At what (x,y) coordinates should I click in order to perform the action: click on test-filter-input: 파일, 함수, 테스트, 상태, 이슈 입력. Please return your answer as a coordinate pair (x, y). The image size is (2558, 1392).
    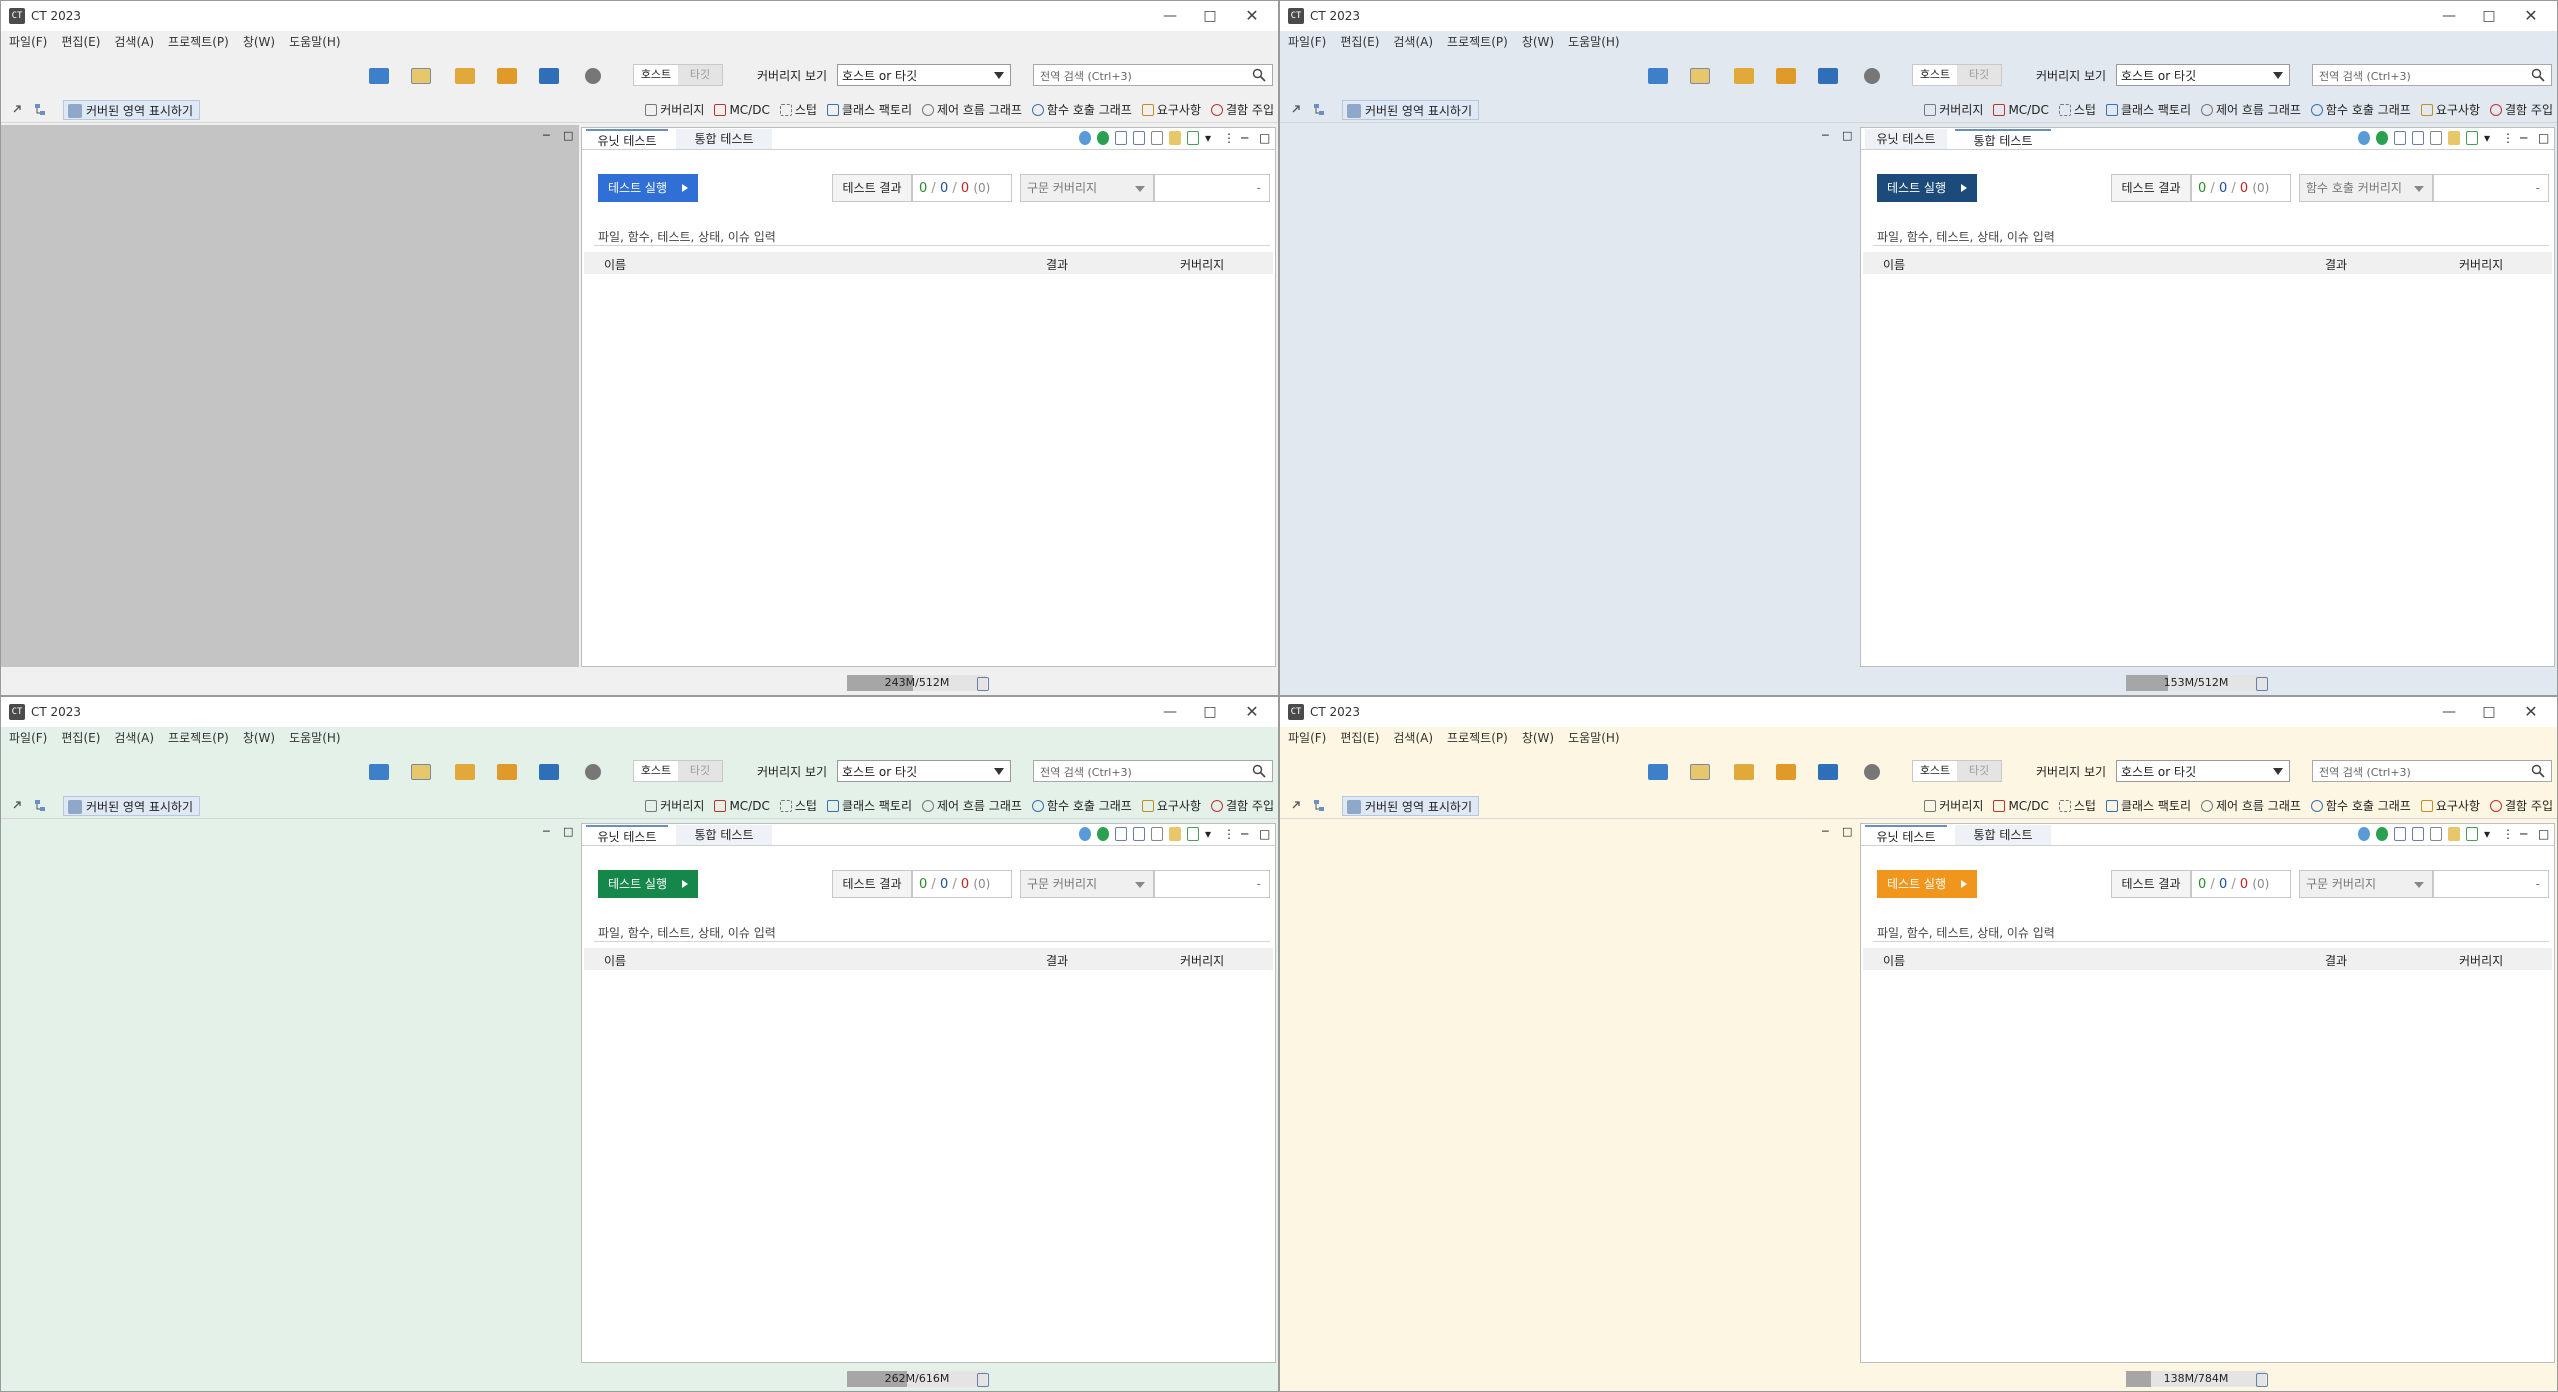
    Looking at the image, I should click on (932, 932).